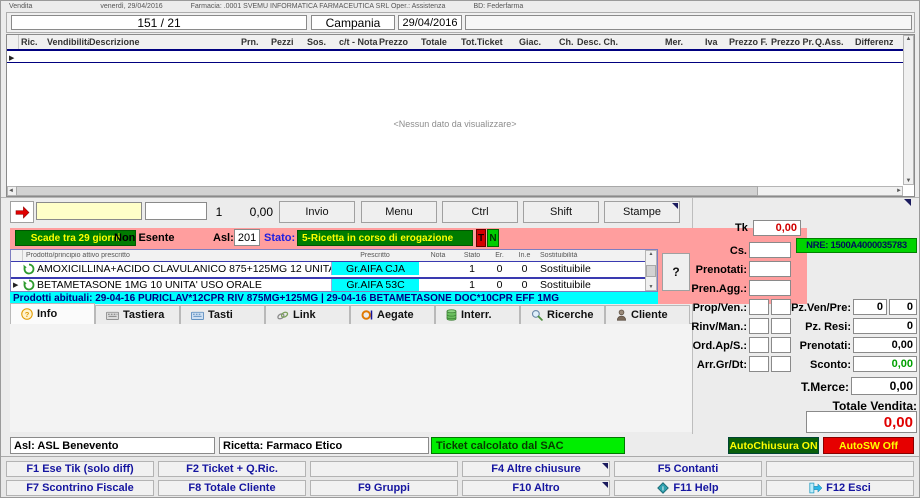  What do you see at coordinates (719, 327) in the screenshot?
I see `rinv-man-label: Rinv/Man.:` at bounding box center [719, 327].